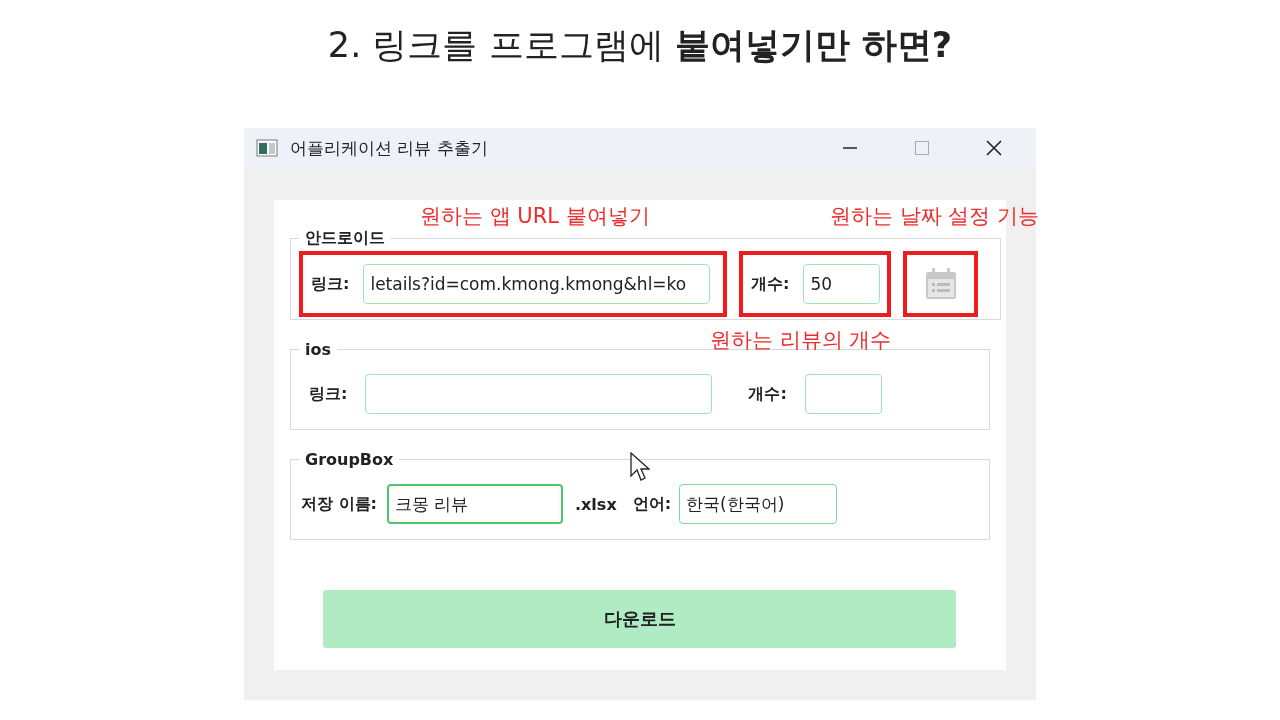 Image resolution: width=1280 pixels, height=720 pixels. I want to click on minimize-icon, so click(850, 148).